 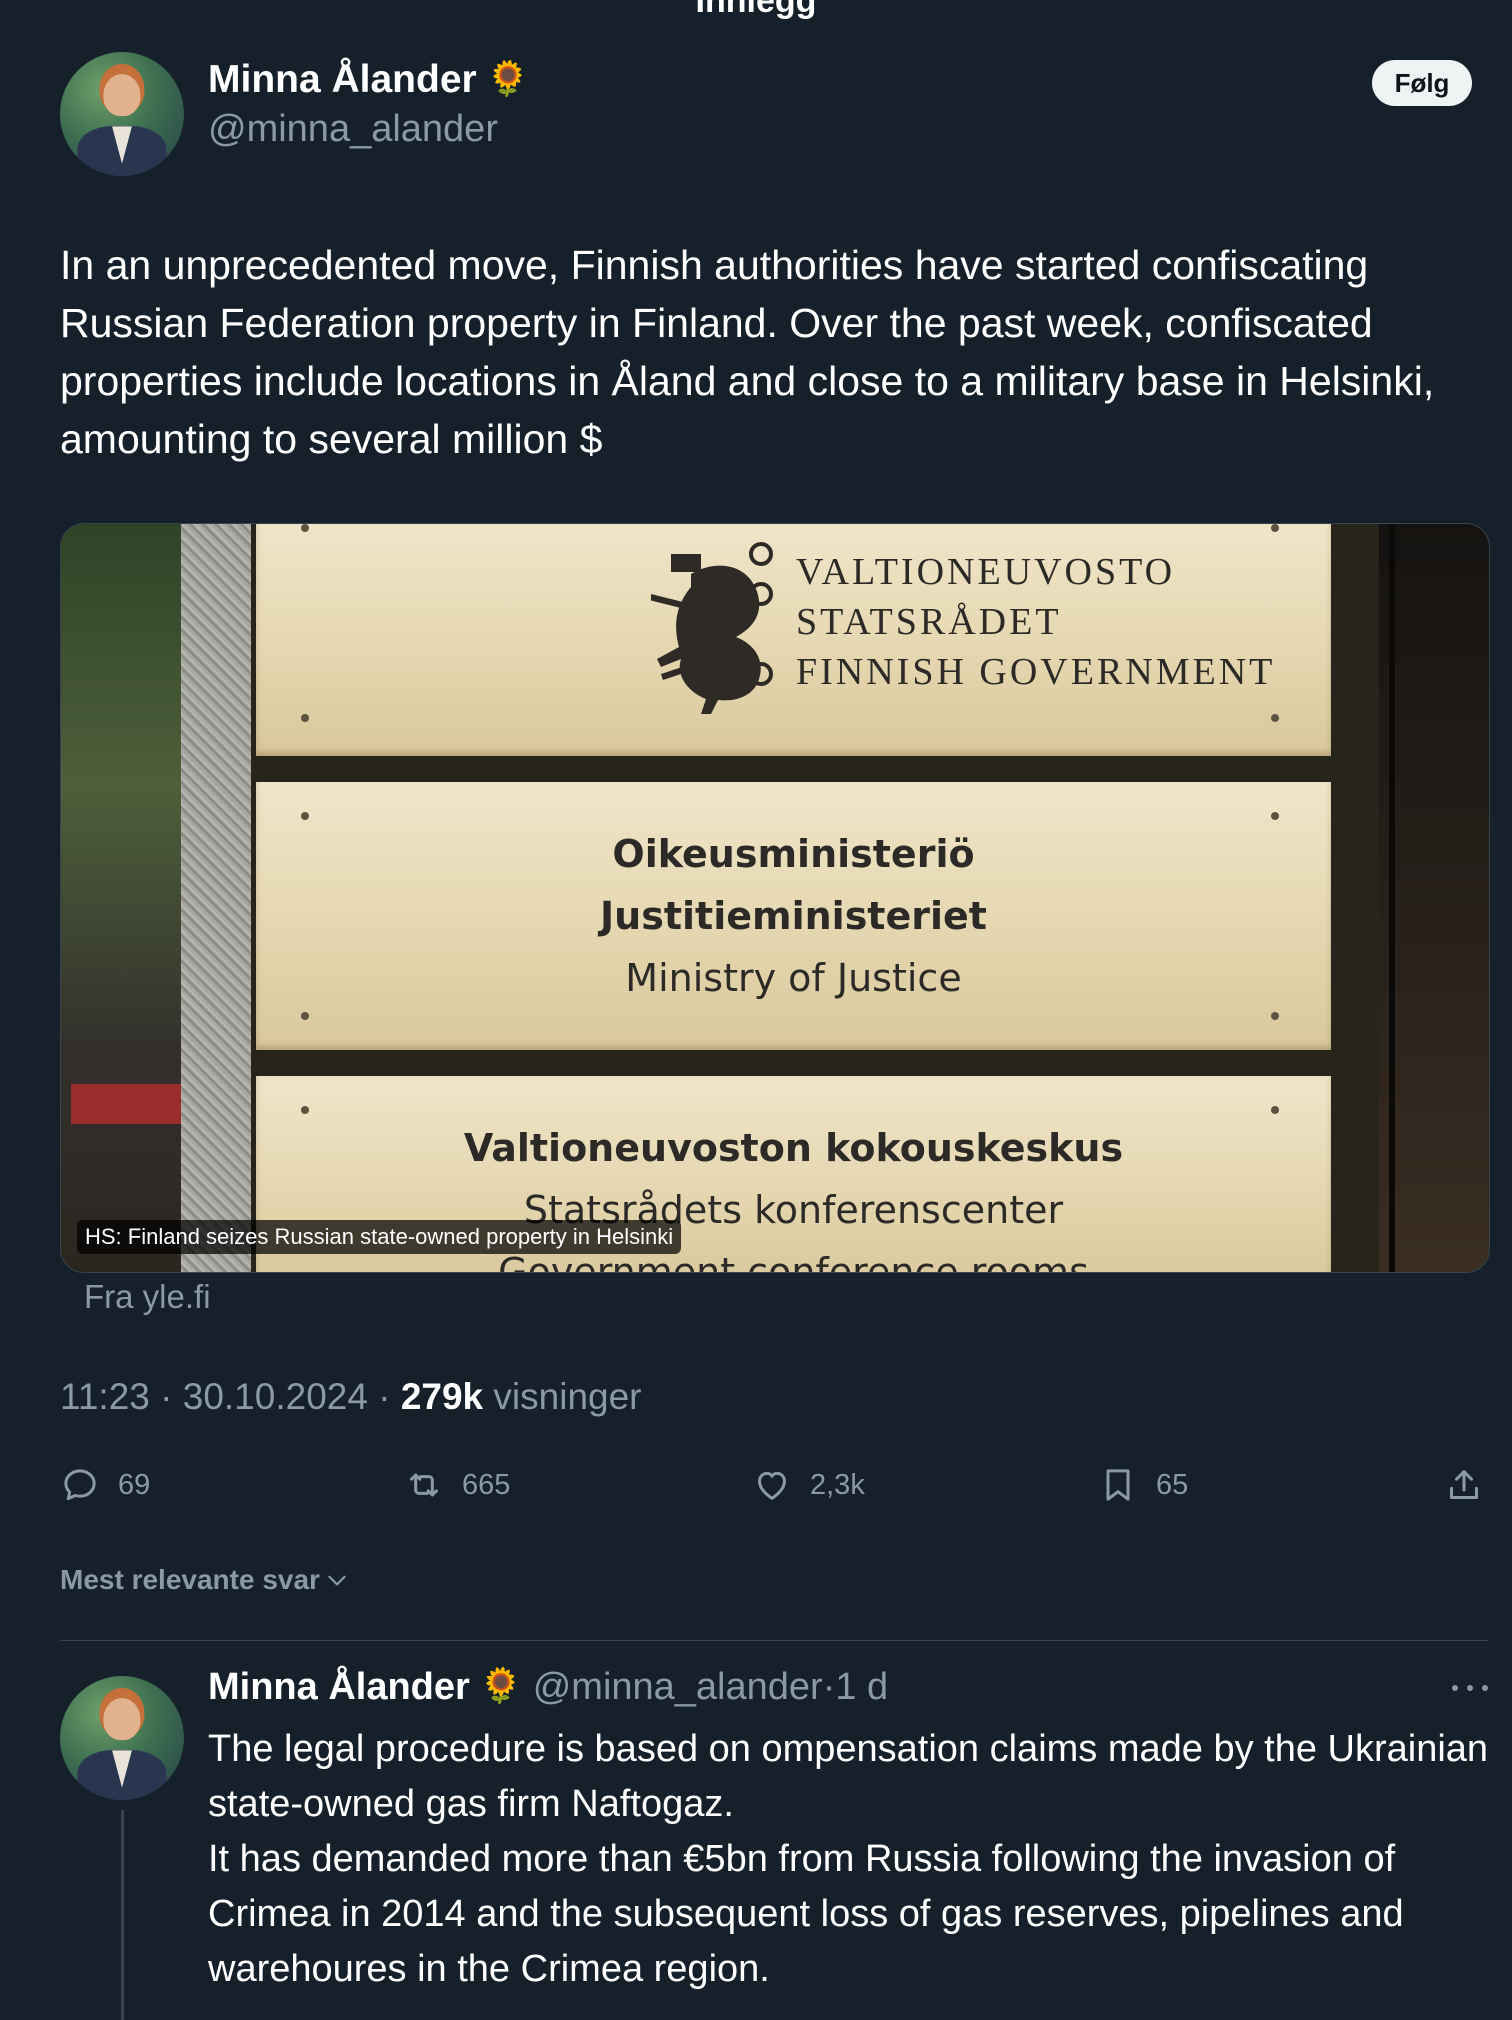 I want to click on divider, so click(x=774, y=1640).